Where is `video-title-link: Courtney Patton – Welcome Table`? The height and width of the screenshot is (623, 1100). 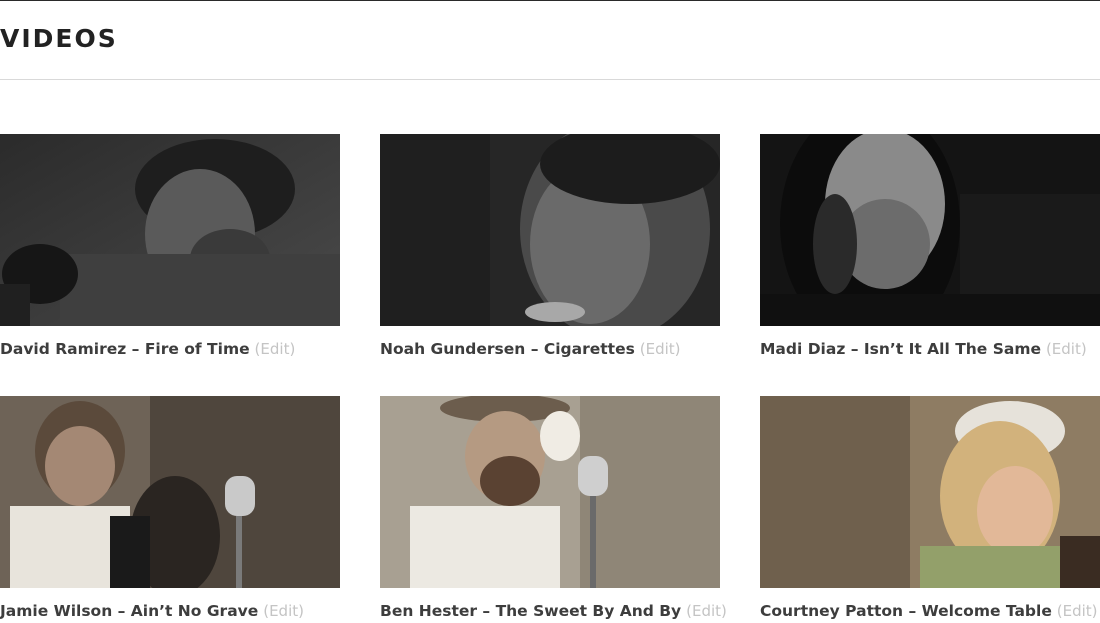
video-title-link: Courtney Patton – Welcome Table is located at coordinates (906, 611).